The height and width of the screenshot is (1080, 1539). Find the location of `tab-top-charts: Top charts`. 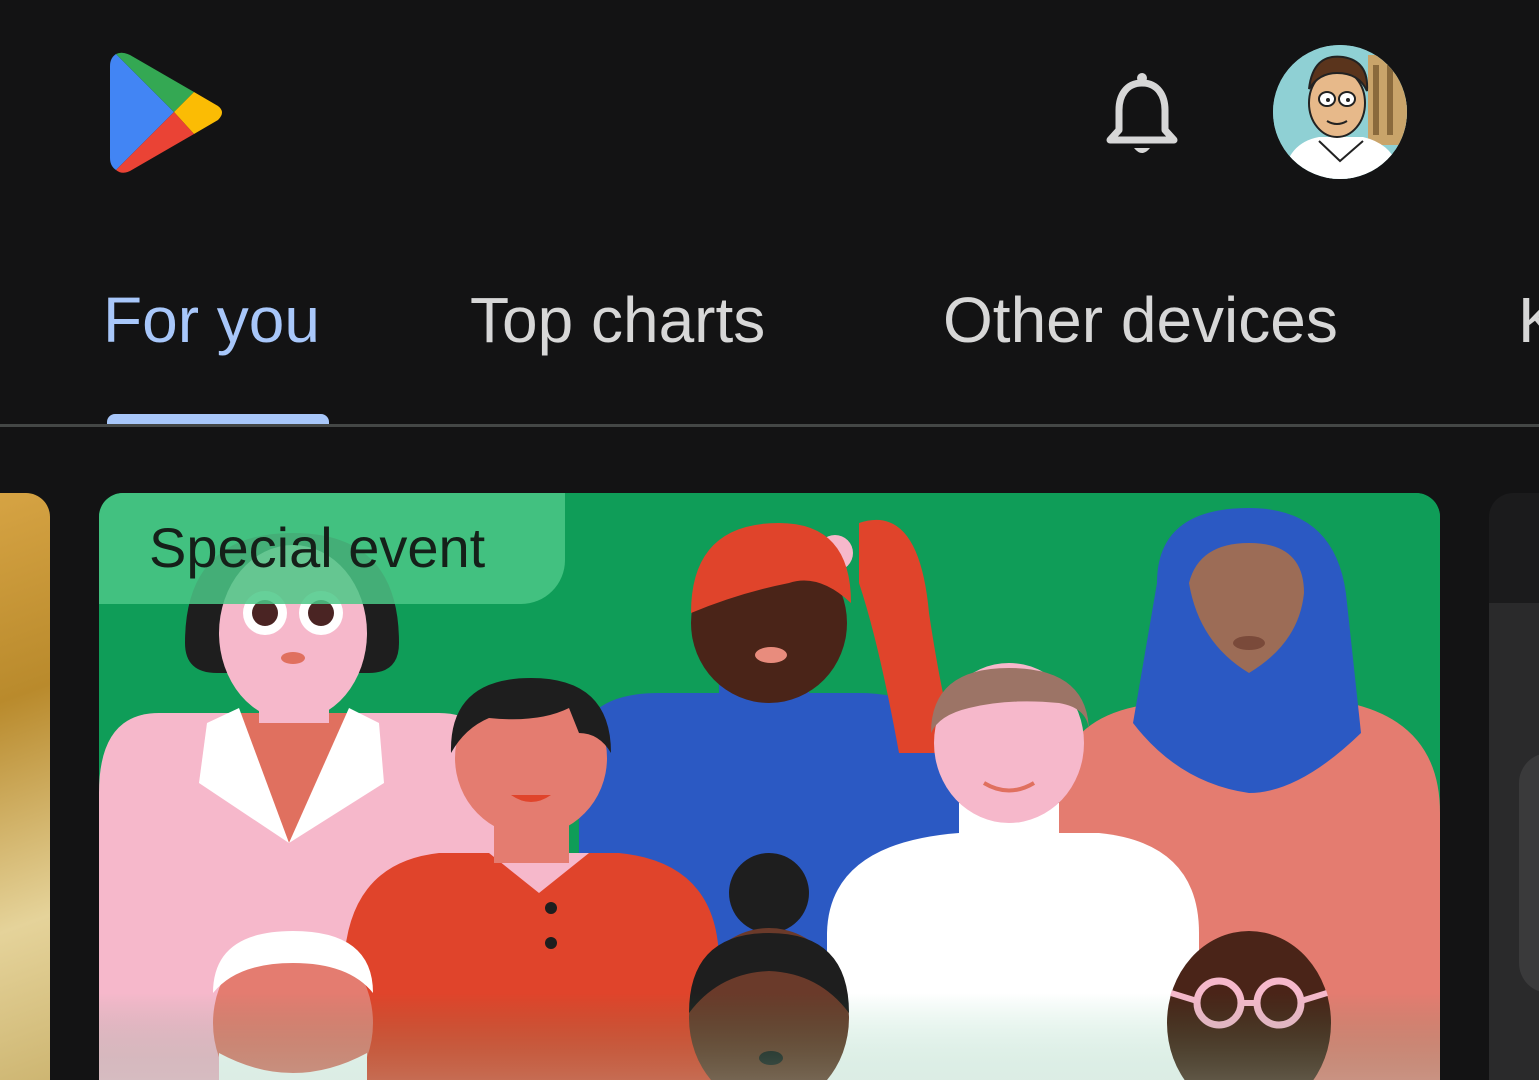

tab-top-charts: Top charts is located at coordinates (617, 320).